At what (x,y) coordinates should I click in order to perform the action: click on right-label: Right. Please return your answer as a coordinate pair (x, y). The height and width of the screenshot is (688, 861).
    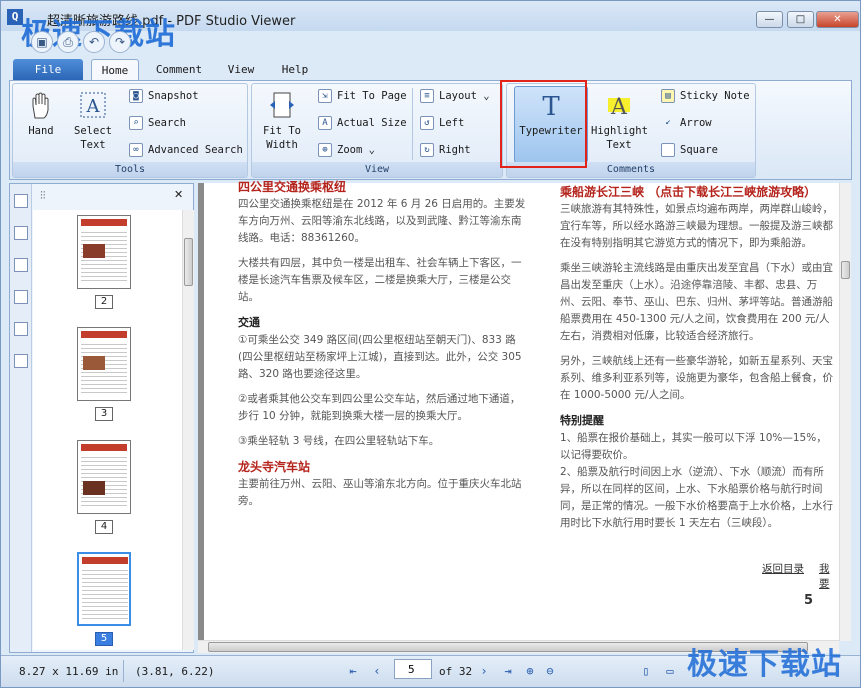
    Looking at the image, I should click on (455, 150).